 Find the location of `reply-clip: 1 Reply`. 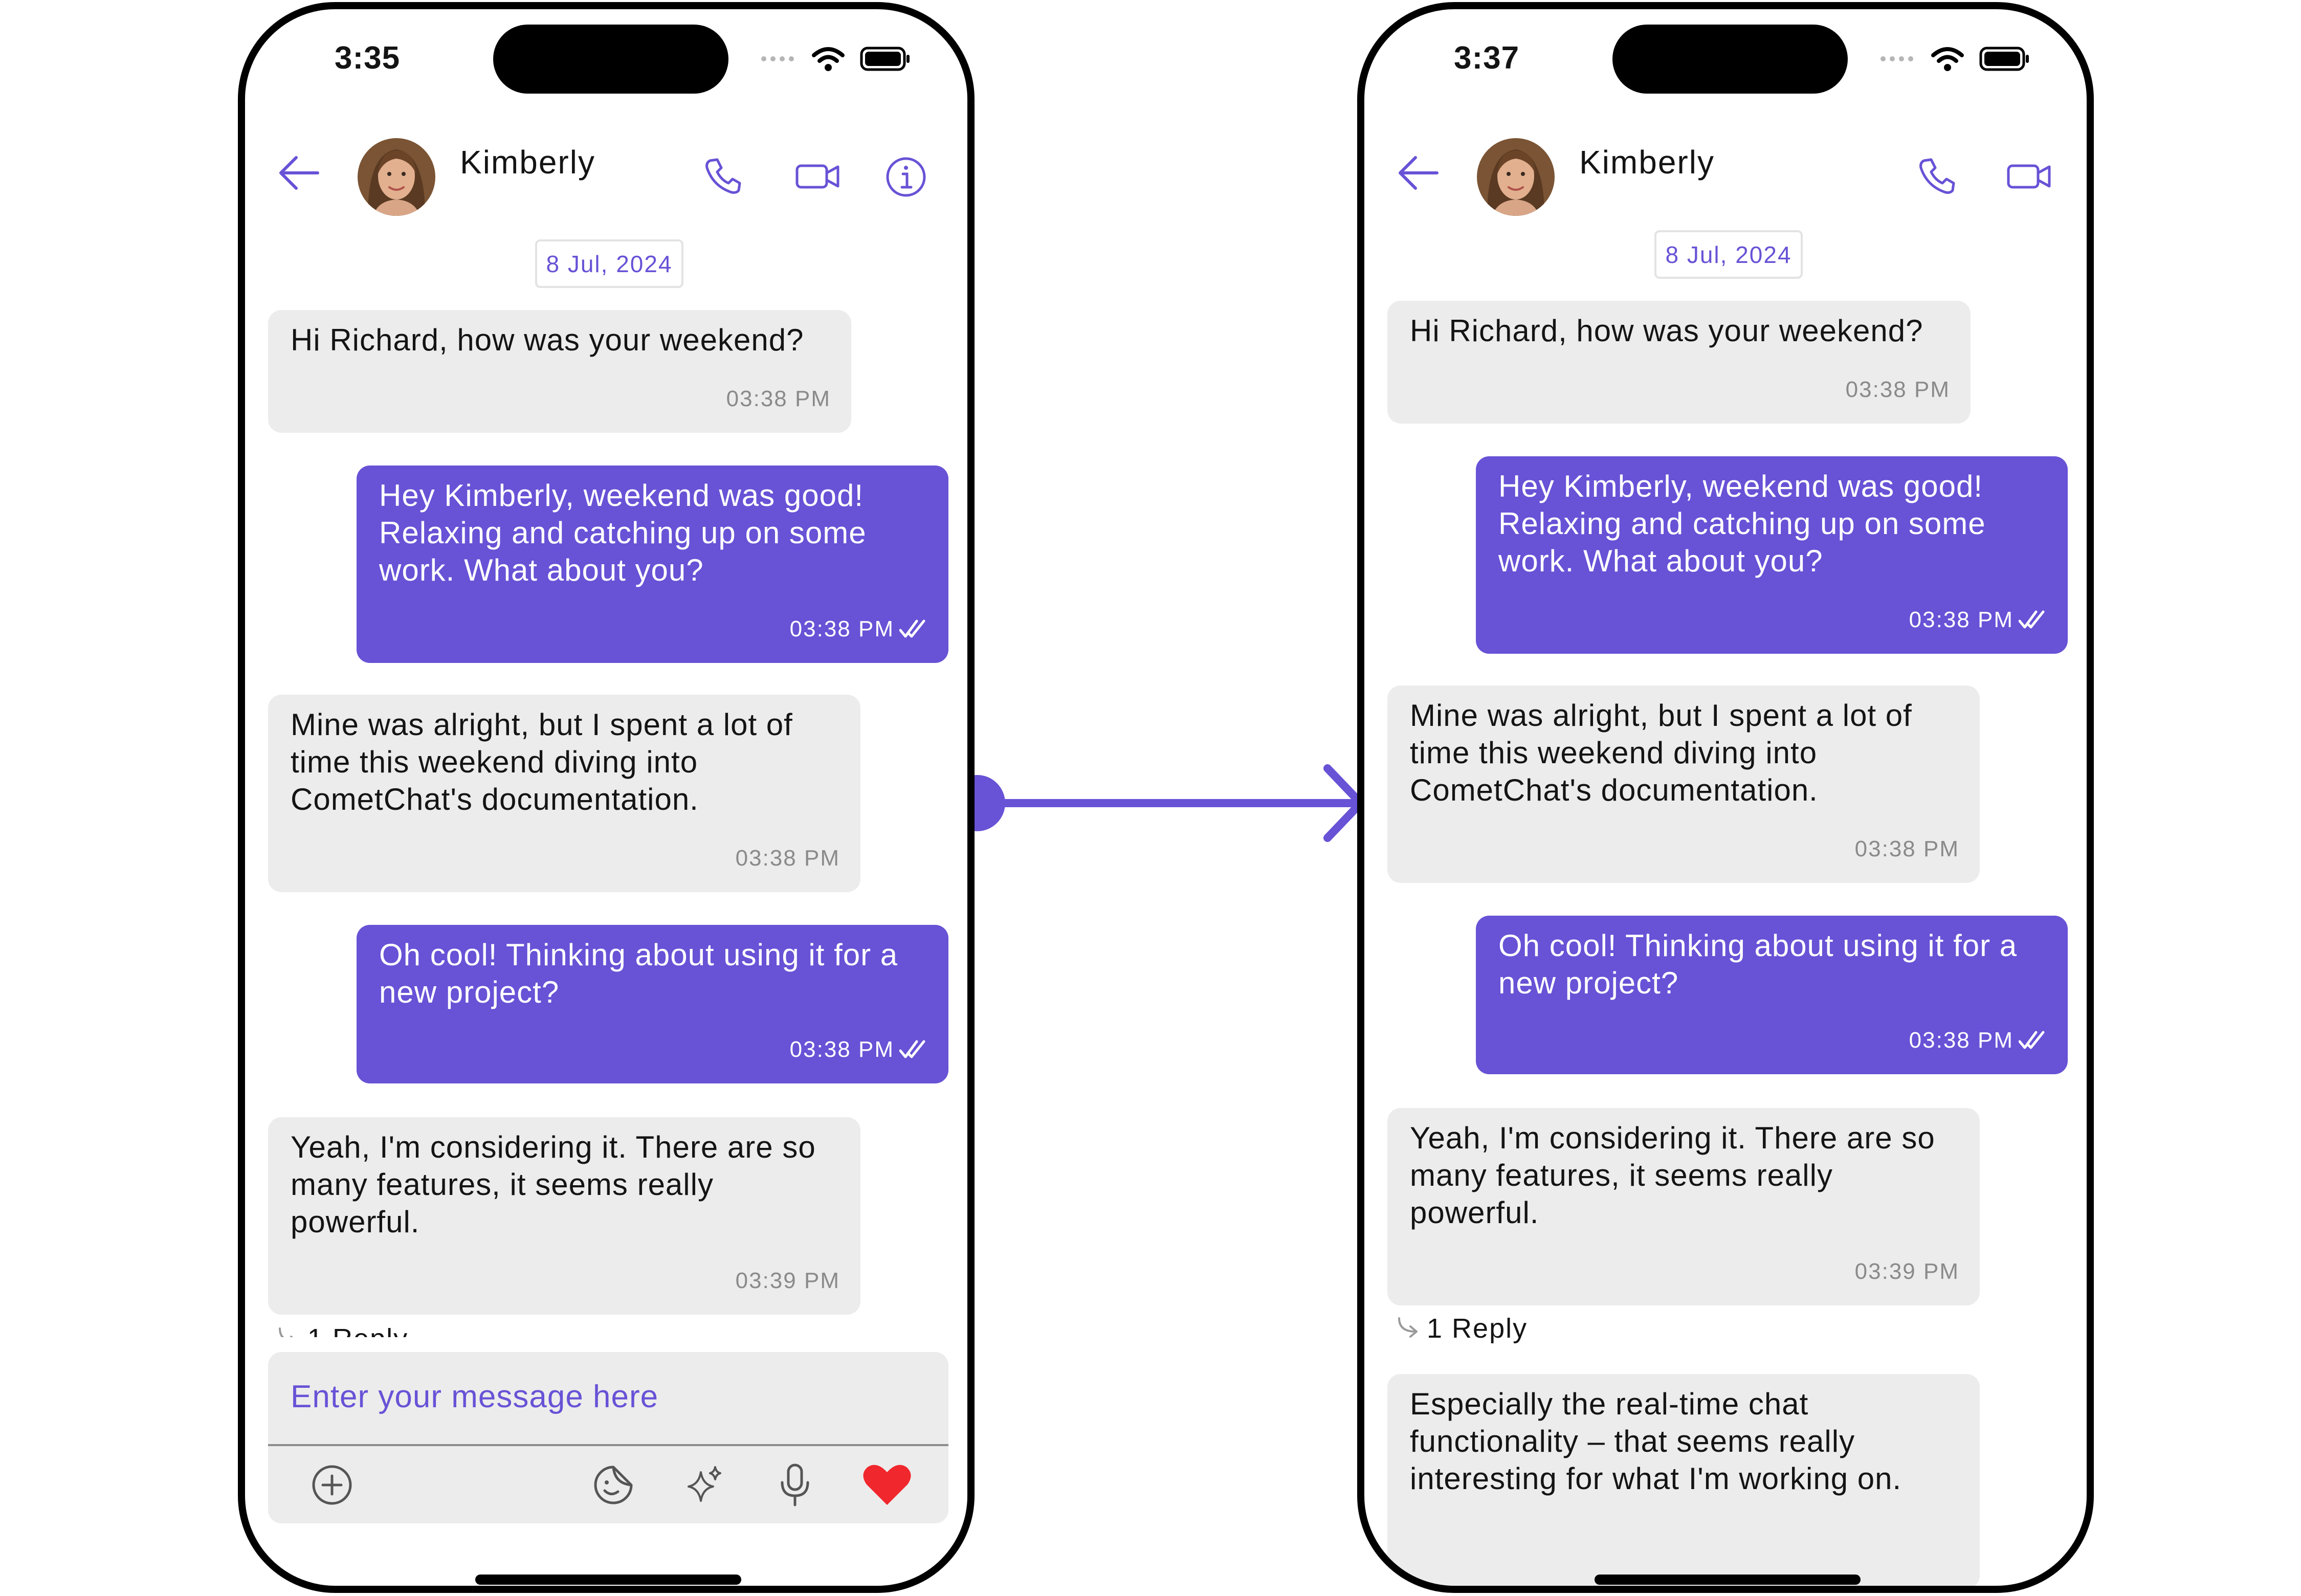

reply-clip: 1 Reply is located at coordinates (606, 1330).